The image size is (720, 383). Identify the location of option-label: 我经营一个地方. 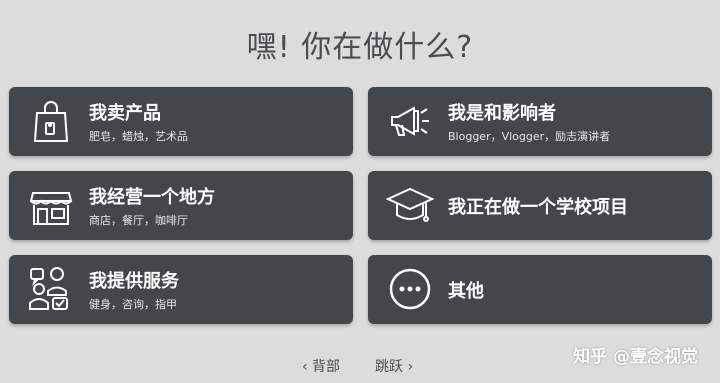
(152, 197).